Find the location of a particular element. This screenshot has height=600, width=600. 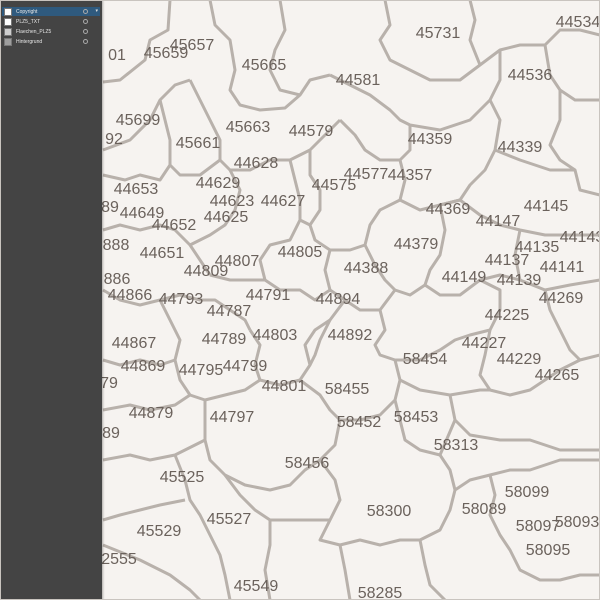

layer-name: Hintergrund is located at coordinates (29, 41).